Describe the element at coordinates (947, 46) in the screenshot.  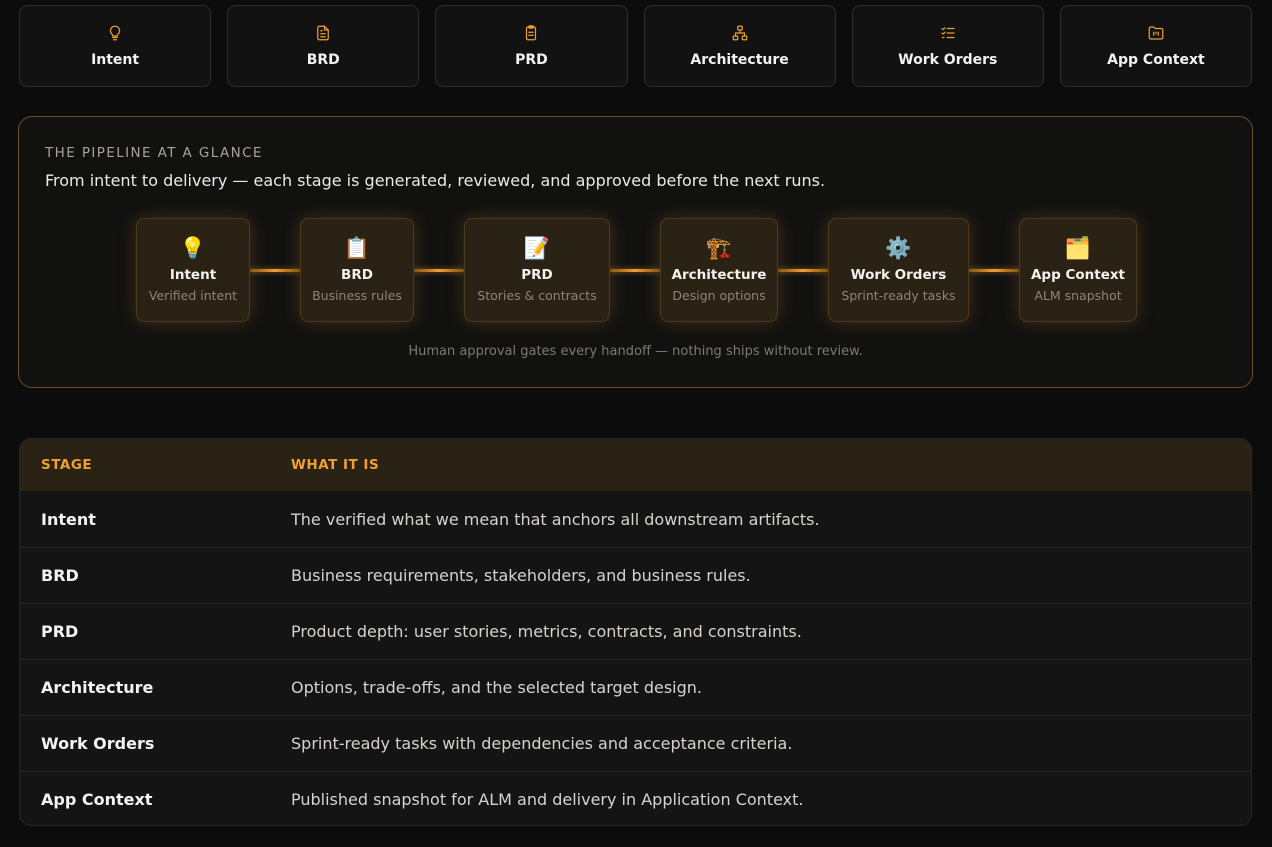
I see `tab-work-orders: Work Orders` at that location.